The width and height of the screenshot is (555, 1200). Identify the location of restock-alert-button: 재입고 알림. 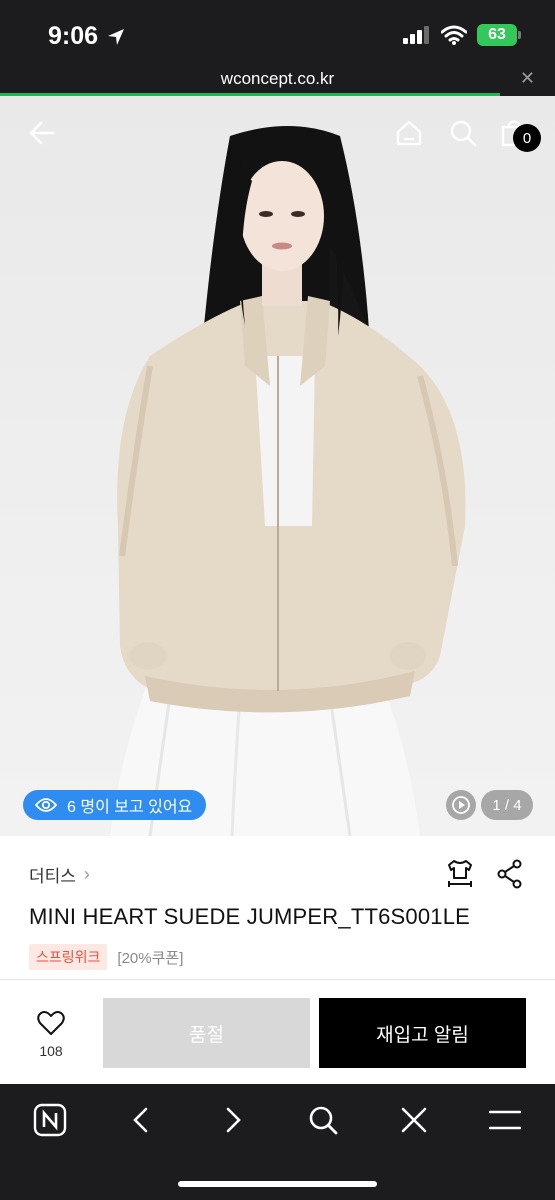
(422, 1033).